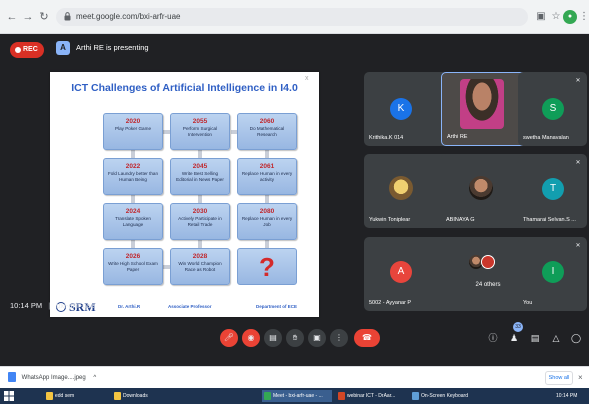 This screenshot has height=404, width=589. What do you see at coordinates (133, 121) in the screenshot?
I see `card-year: 2020` at bounding box center [133, 121].